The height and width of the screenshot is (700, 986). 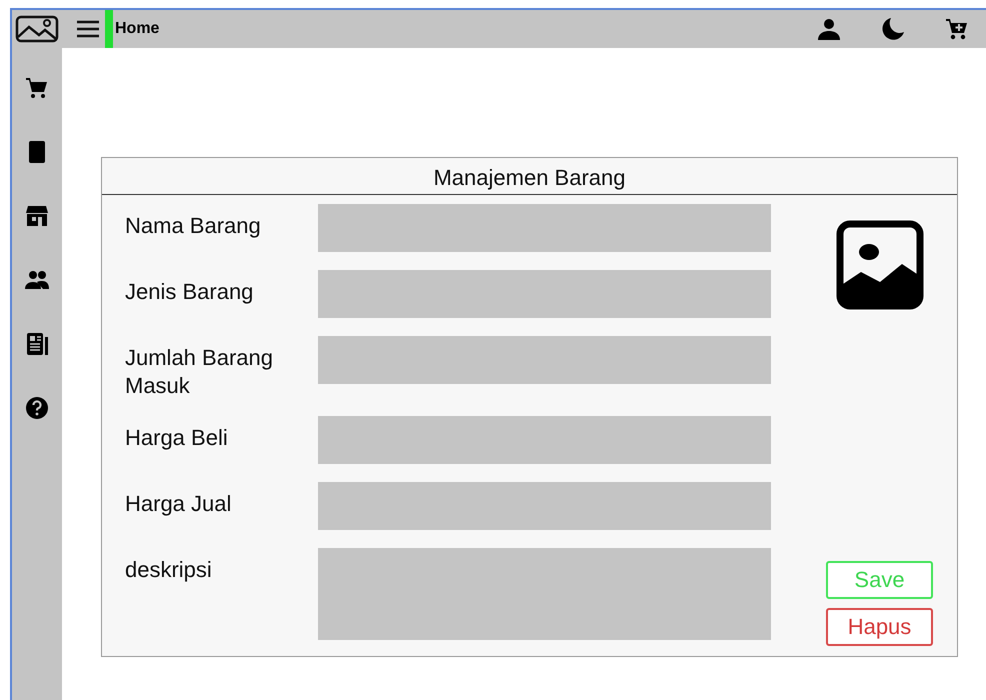 I want to click on picture-icon, so click(x=37, y=29).